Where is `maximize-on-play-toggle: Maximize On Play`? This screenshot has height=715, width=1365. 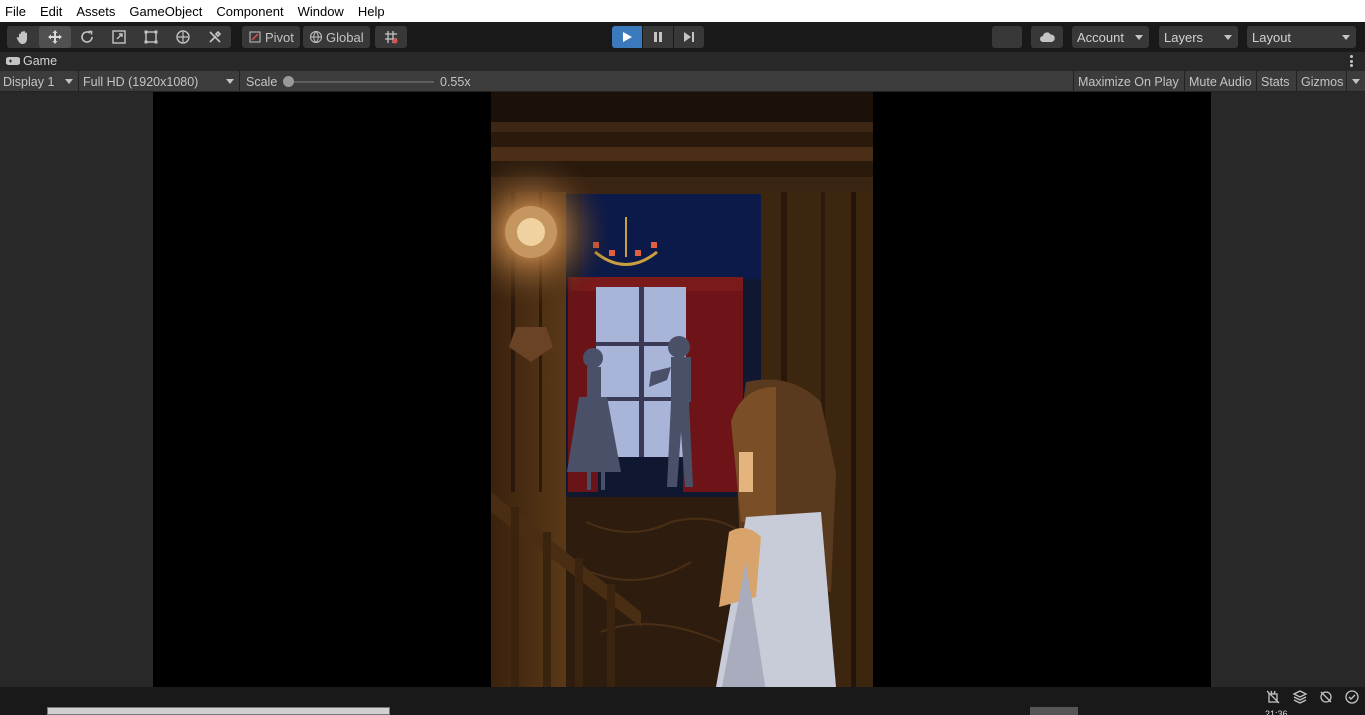
maximize-on-play-toggle: Maximize On Play is located at coordinates (1128, 81).